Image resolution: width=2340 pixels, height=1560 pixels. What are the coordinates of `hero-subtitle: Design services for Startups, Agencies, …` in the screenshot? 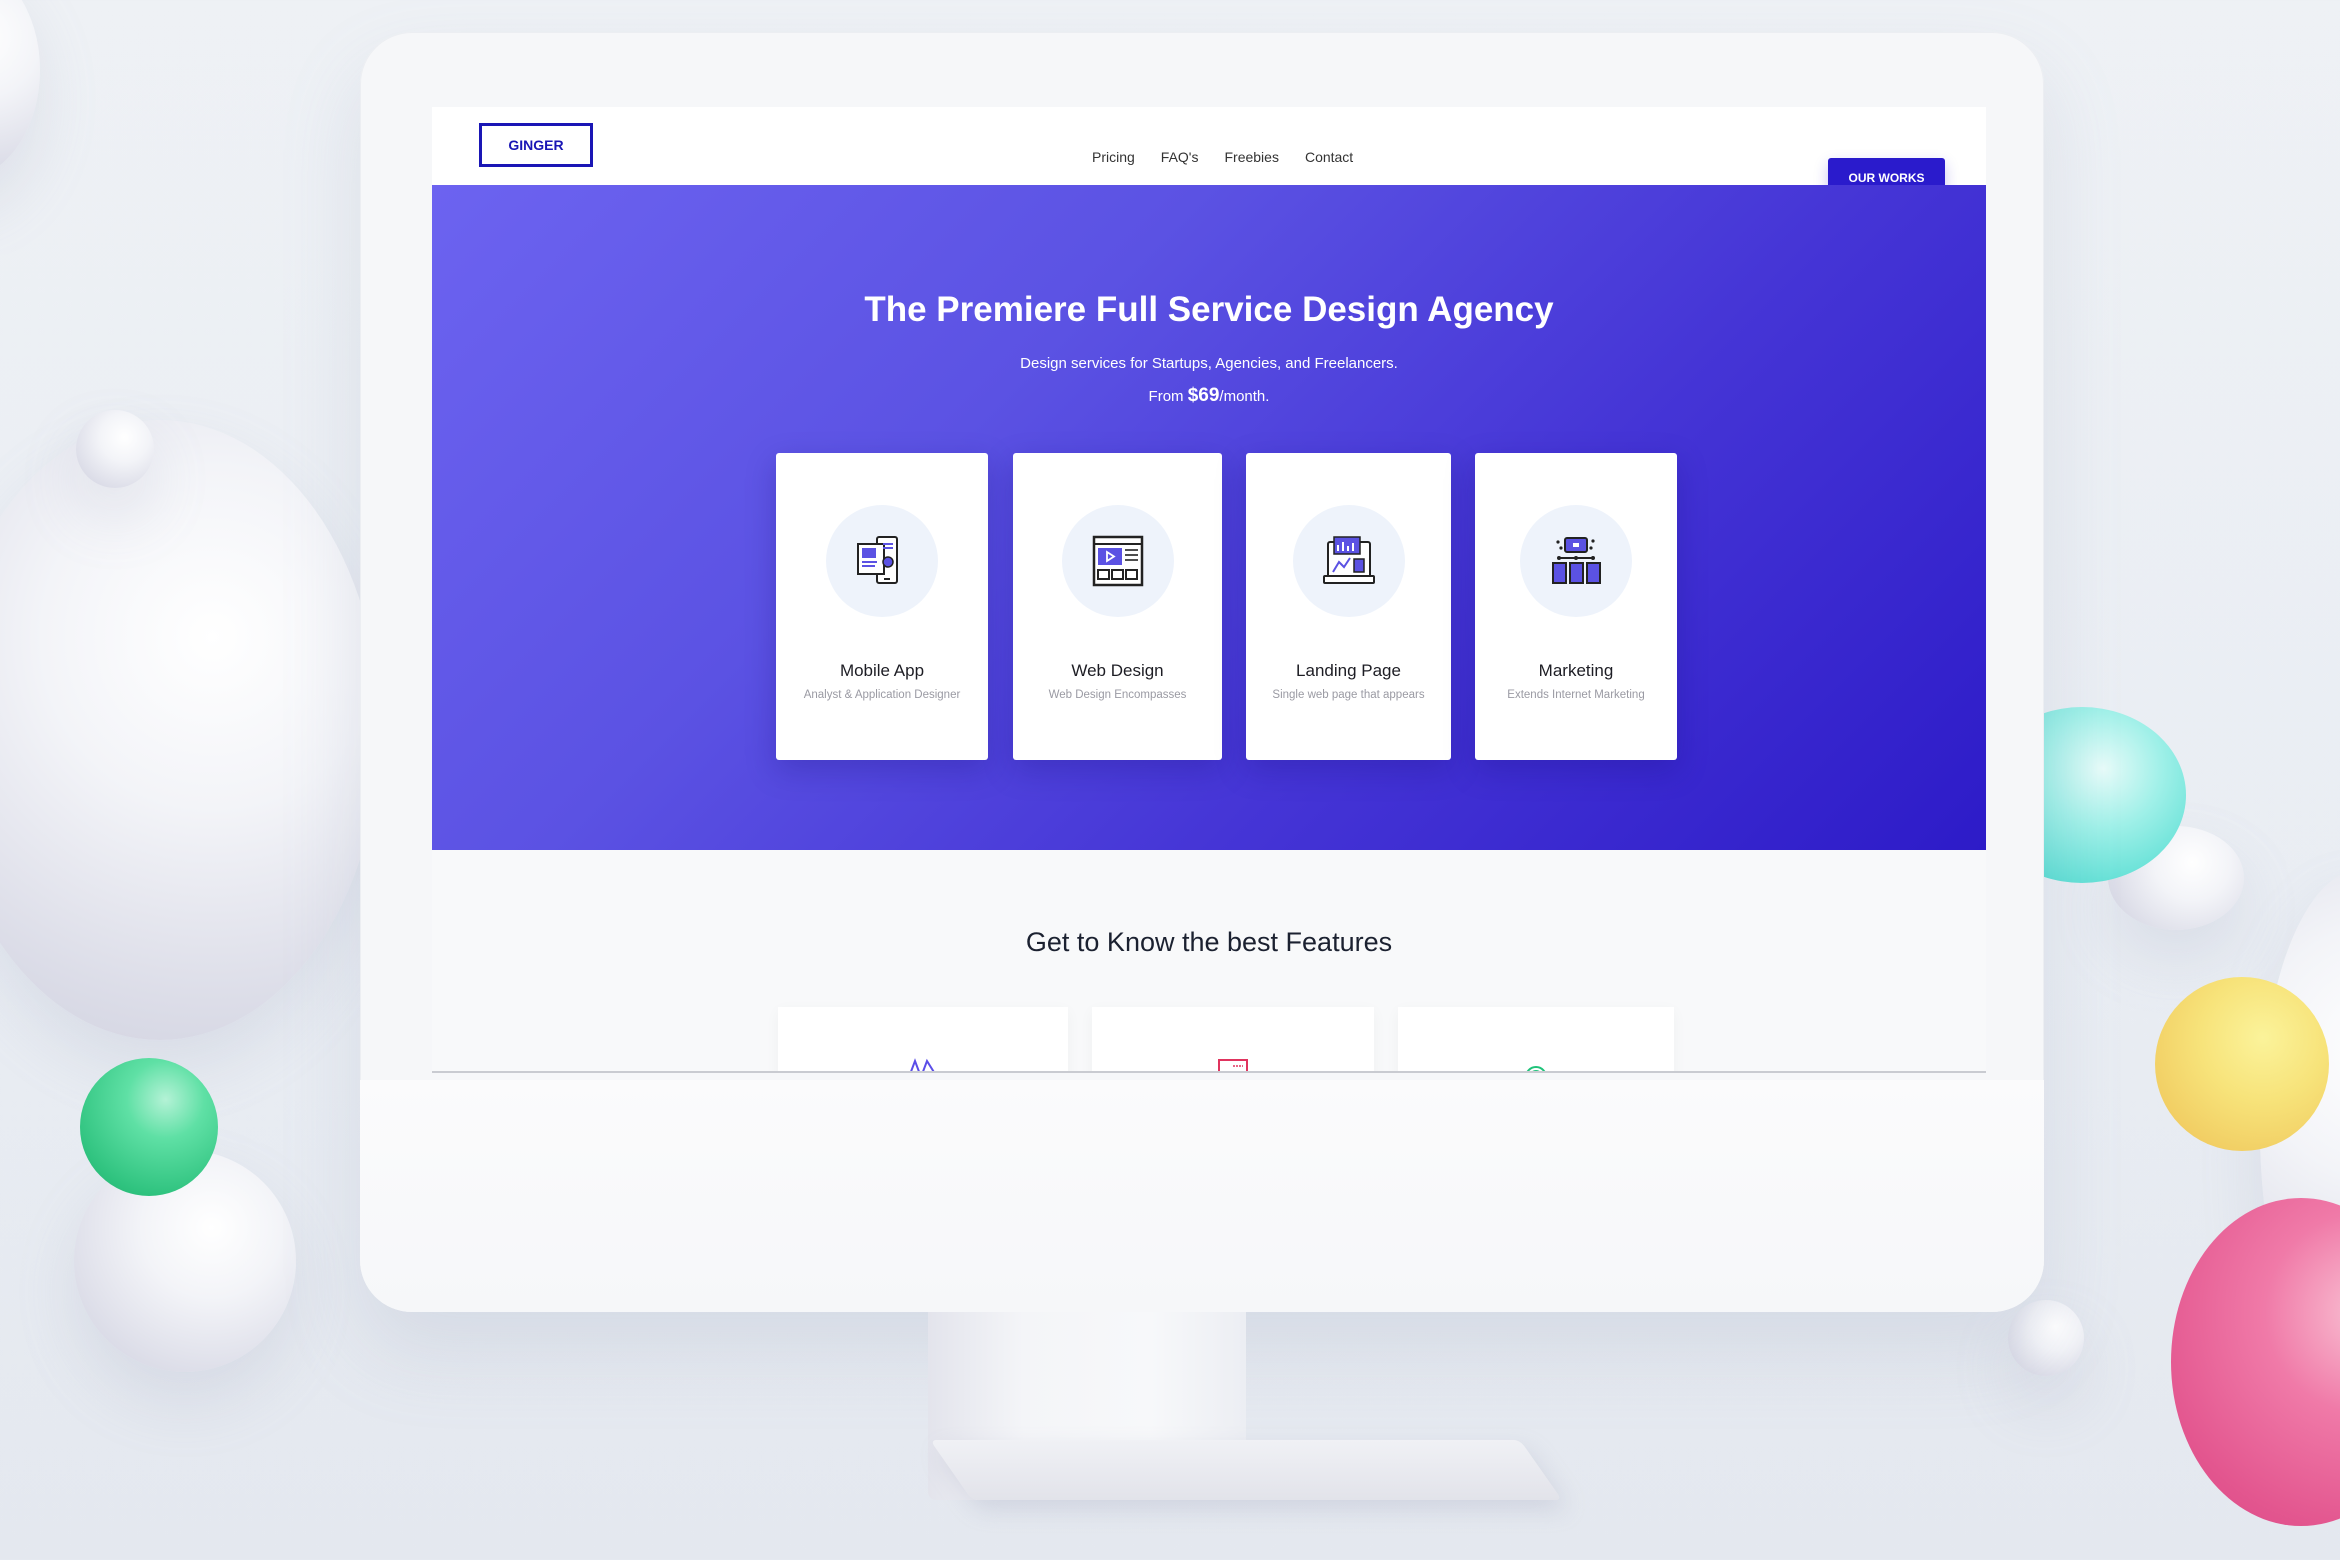 It's located at (1209, 363).